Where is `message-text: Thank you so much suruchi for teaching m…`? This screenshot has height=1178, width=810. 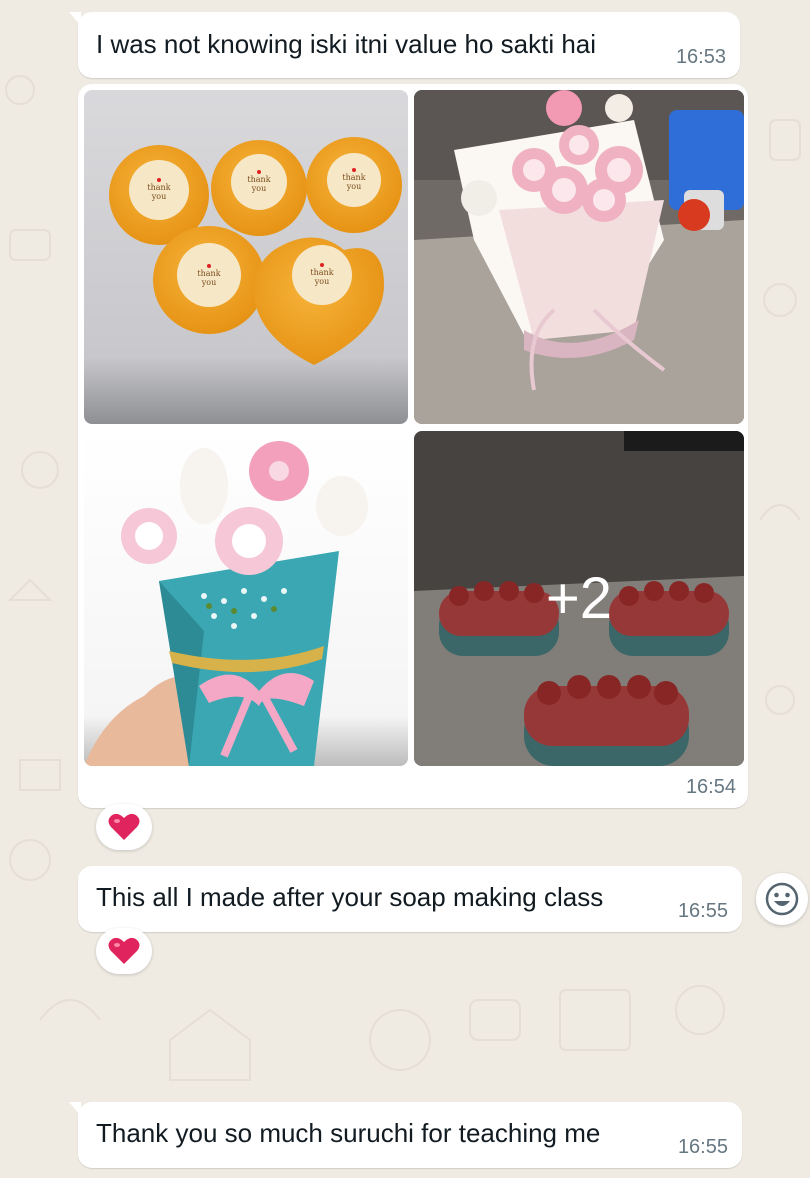
message-text: Thank you so much suruchi for teaching m… is located at coordinates (348, 1133).